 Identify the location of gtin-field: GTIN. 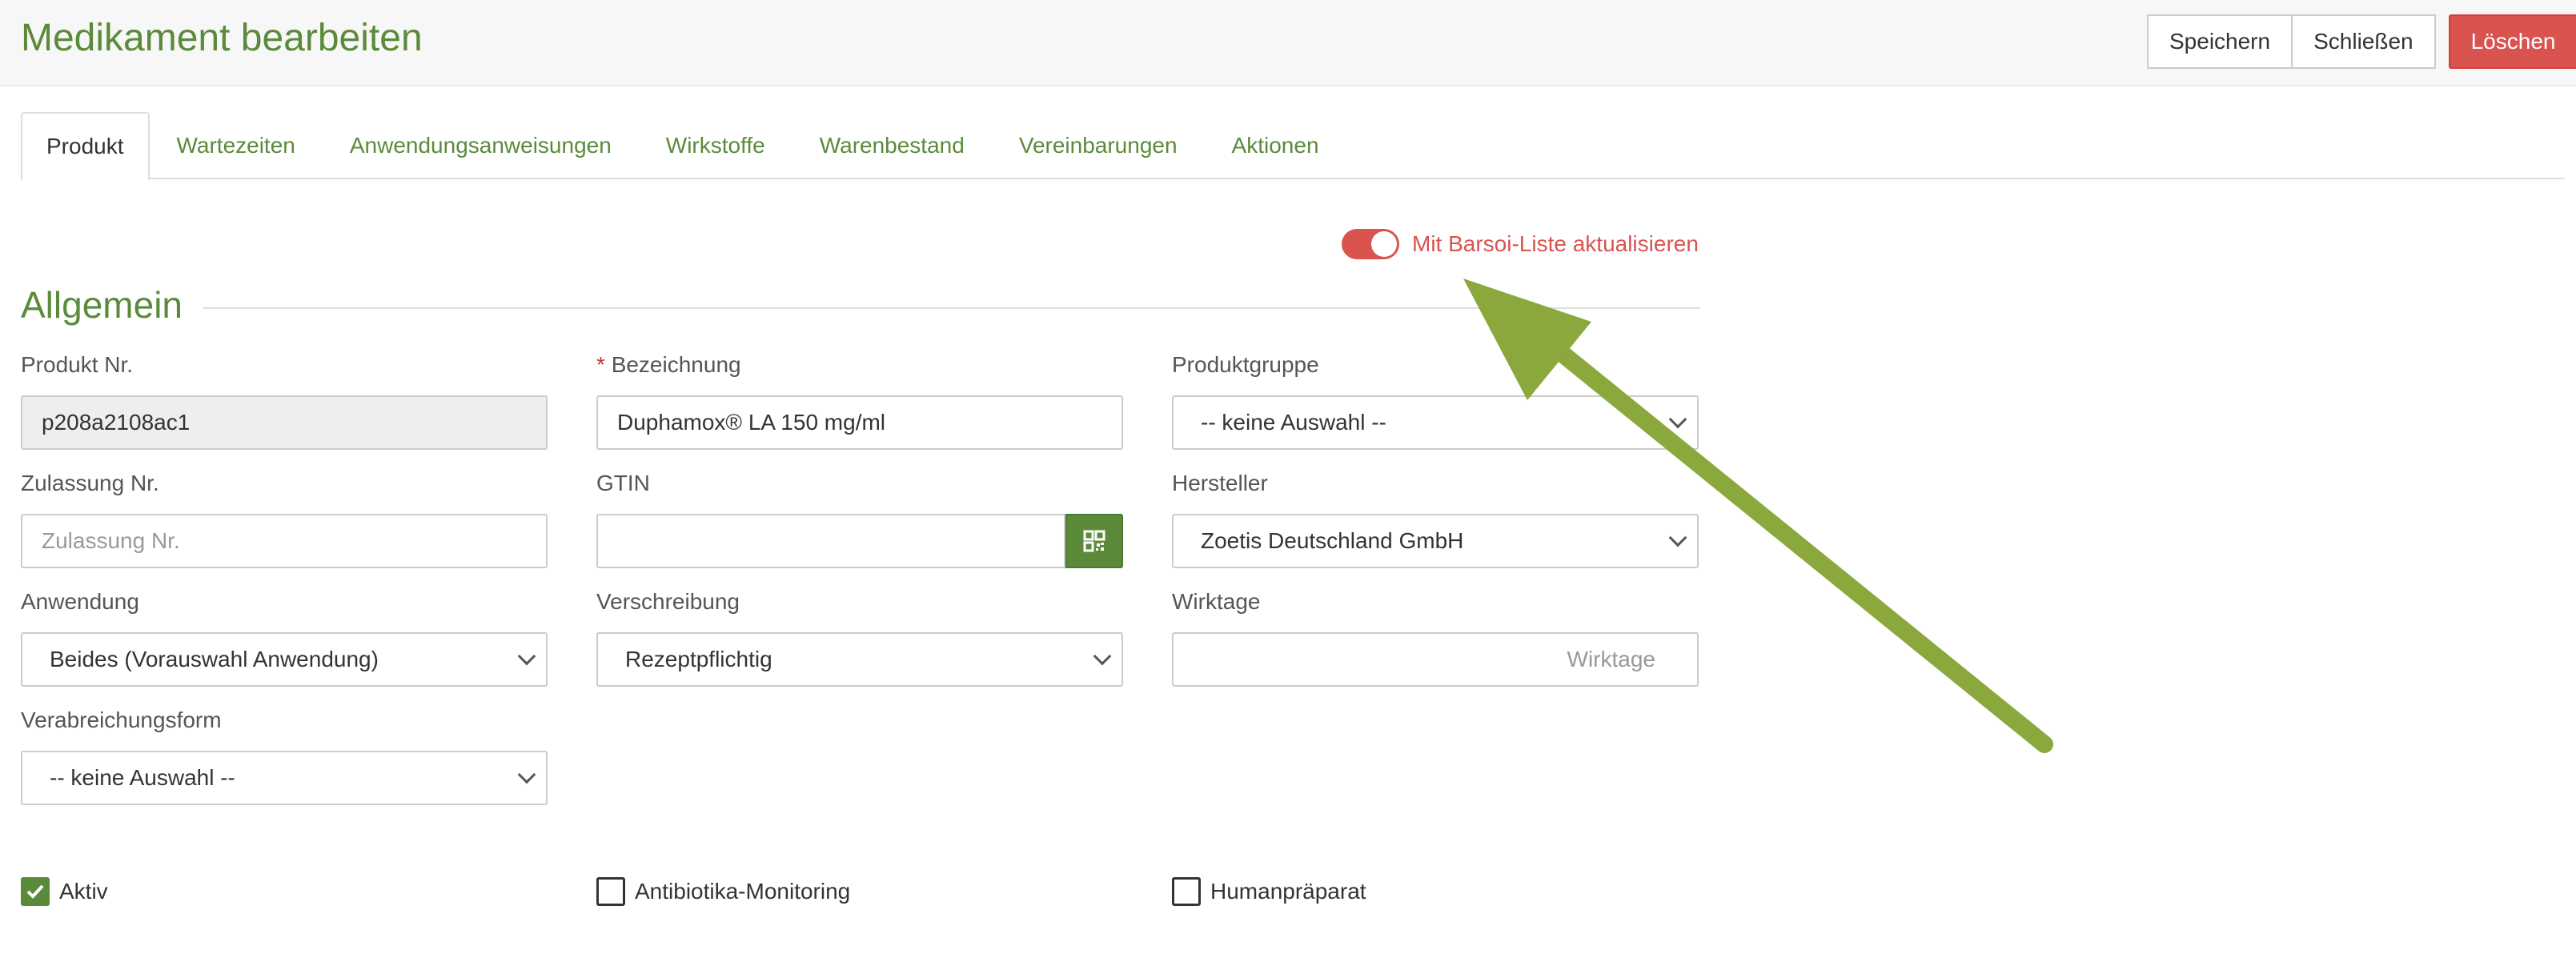
(859, 519).